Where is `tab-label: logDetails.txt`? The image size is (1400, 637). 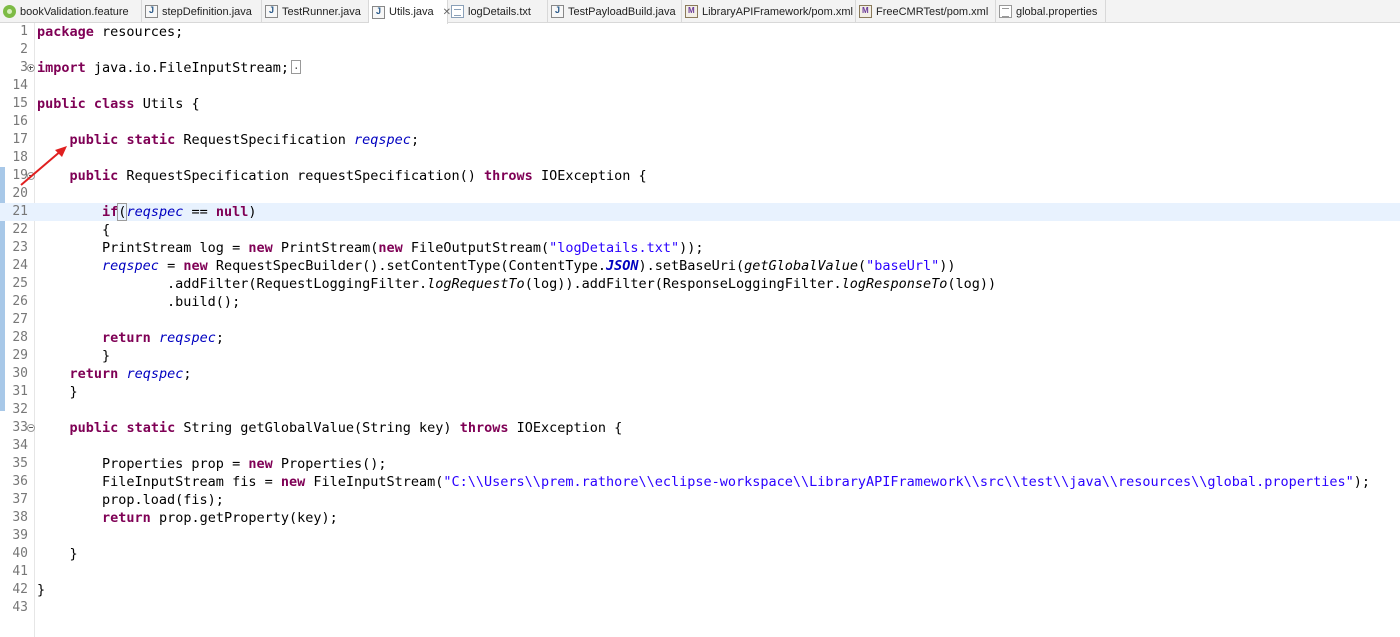
tab-label: logDetails.txt is located at coordinates (499, 11).